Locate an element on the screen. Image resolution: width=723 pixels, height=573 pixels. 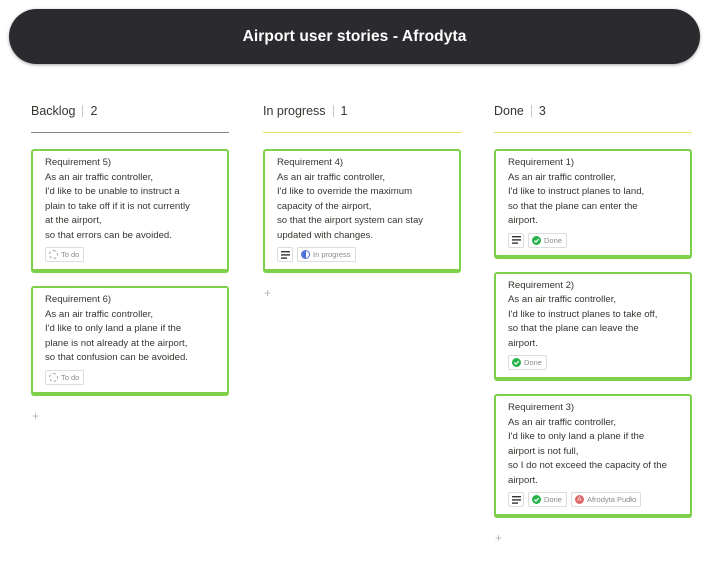
card-title: Requirement 5) is located at coordinates (78, 162).